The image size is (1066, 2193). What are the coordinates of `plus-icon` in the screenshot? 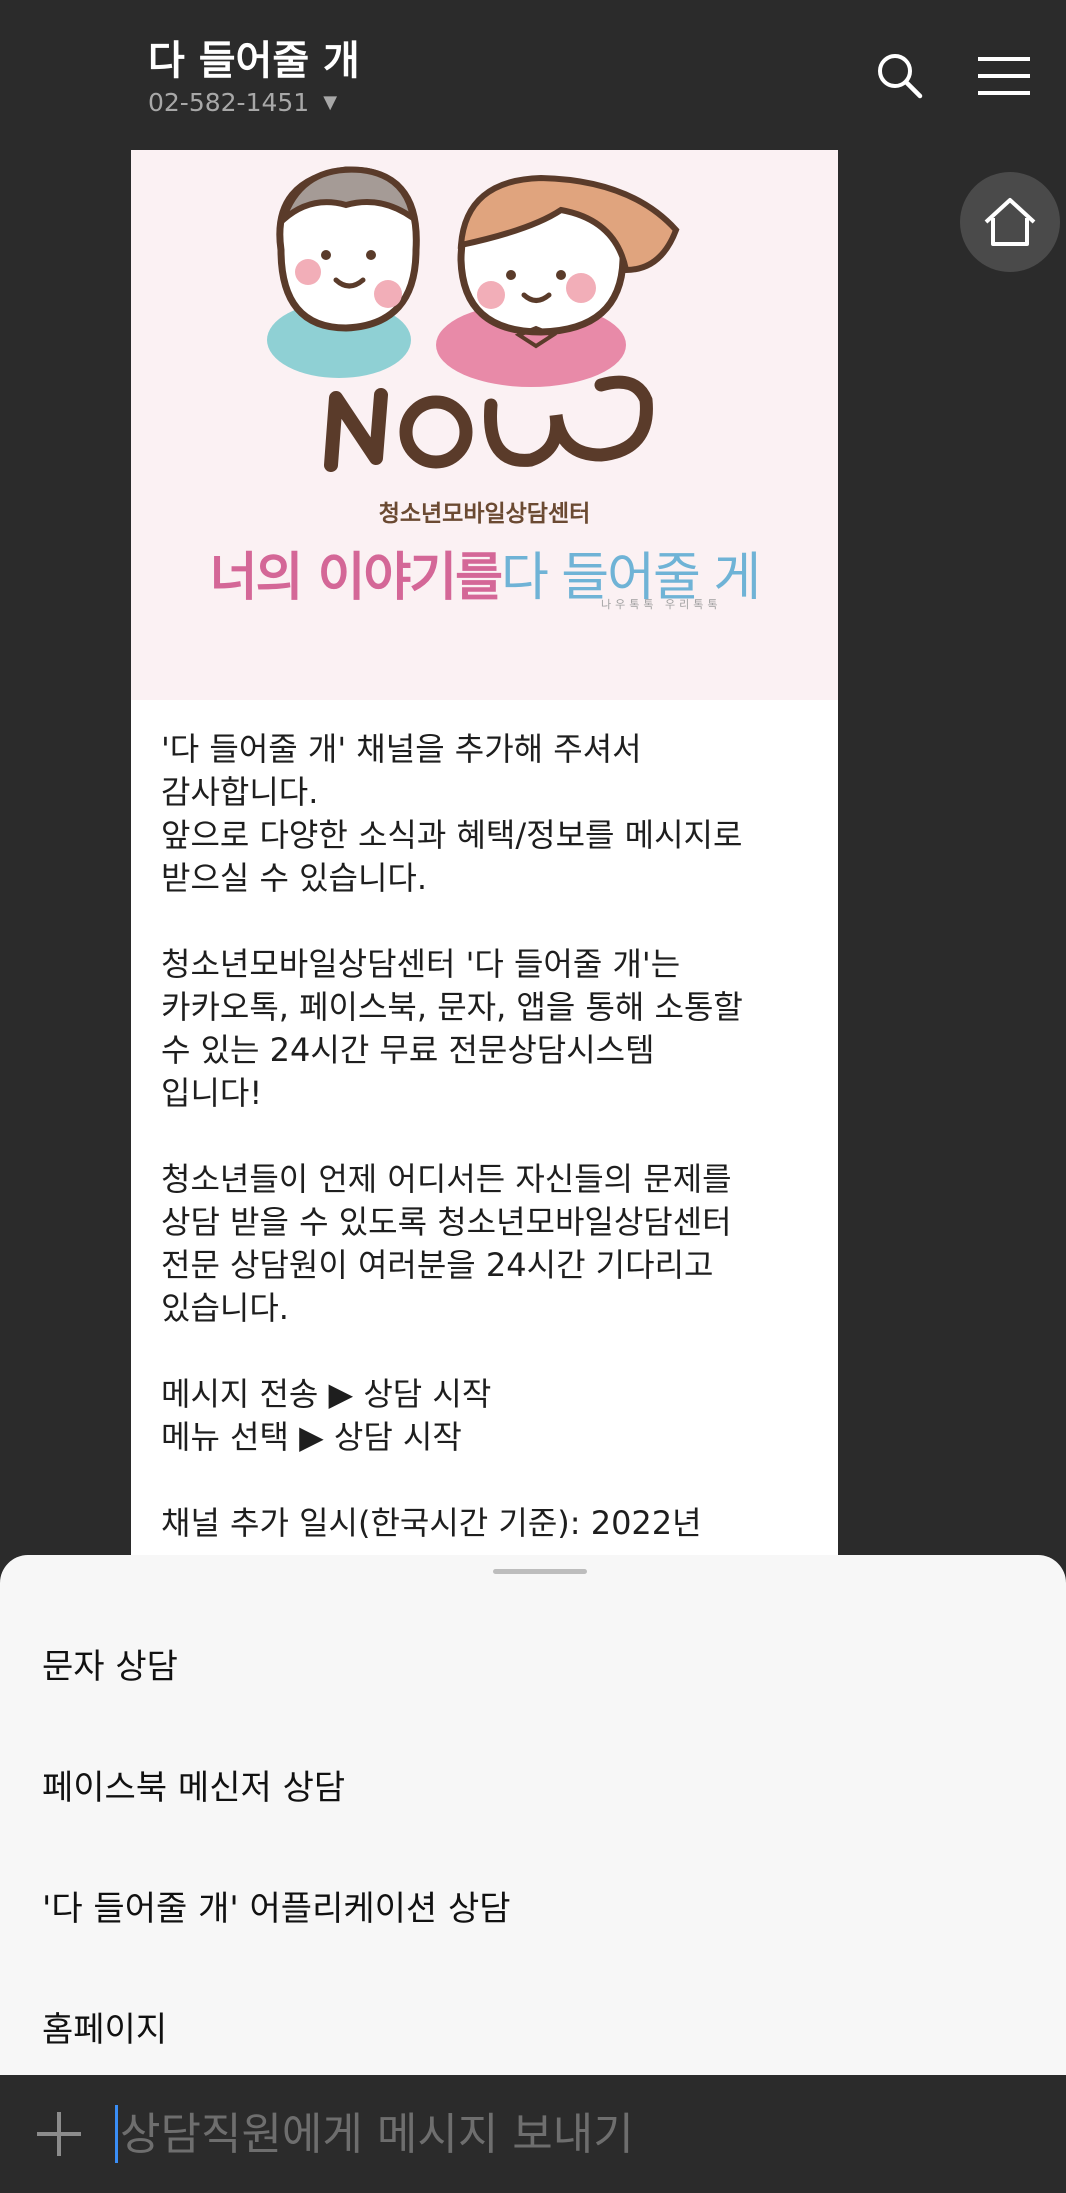 It's located at (59, 2134).